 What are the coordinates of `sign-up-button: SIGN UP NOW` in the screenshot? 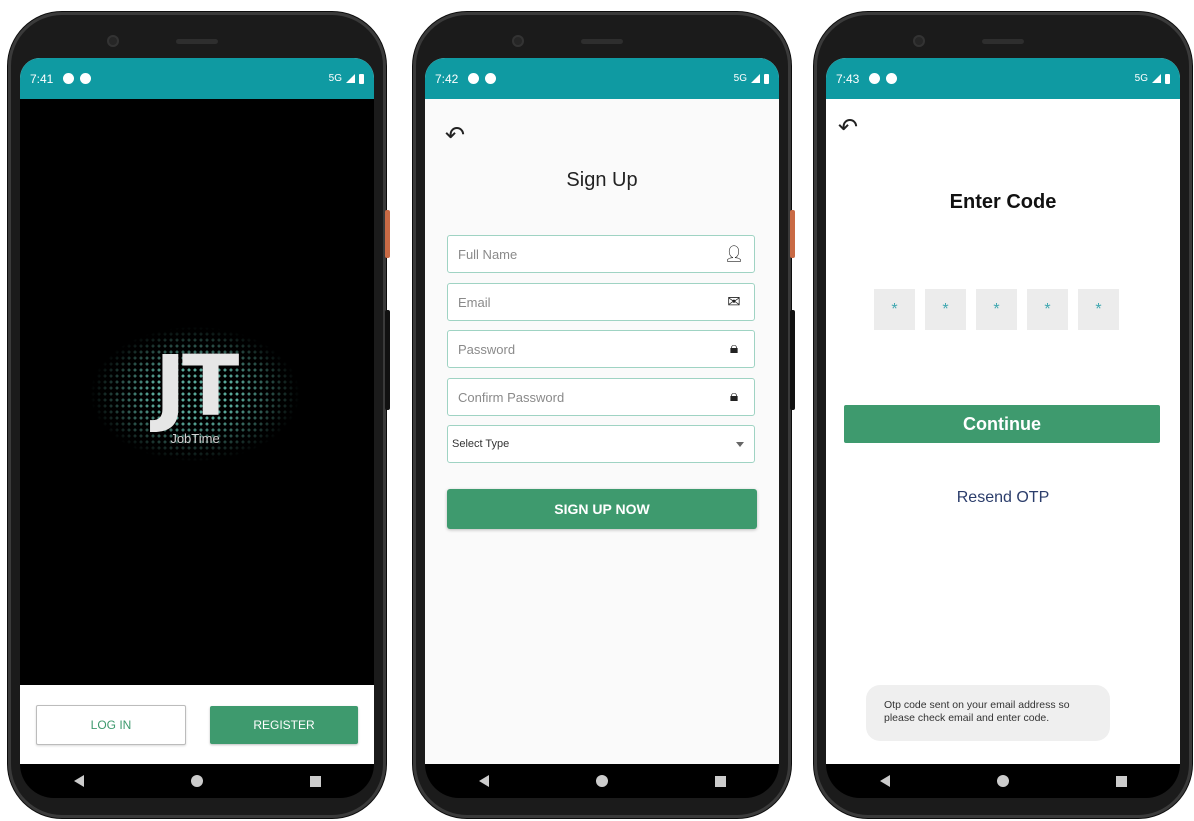 It's located at (602, 509).